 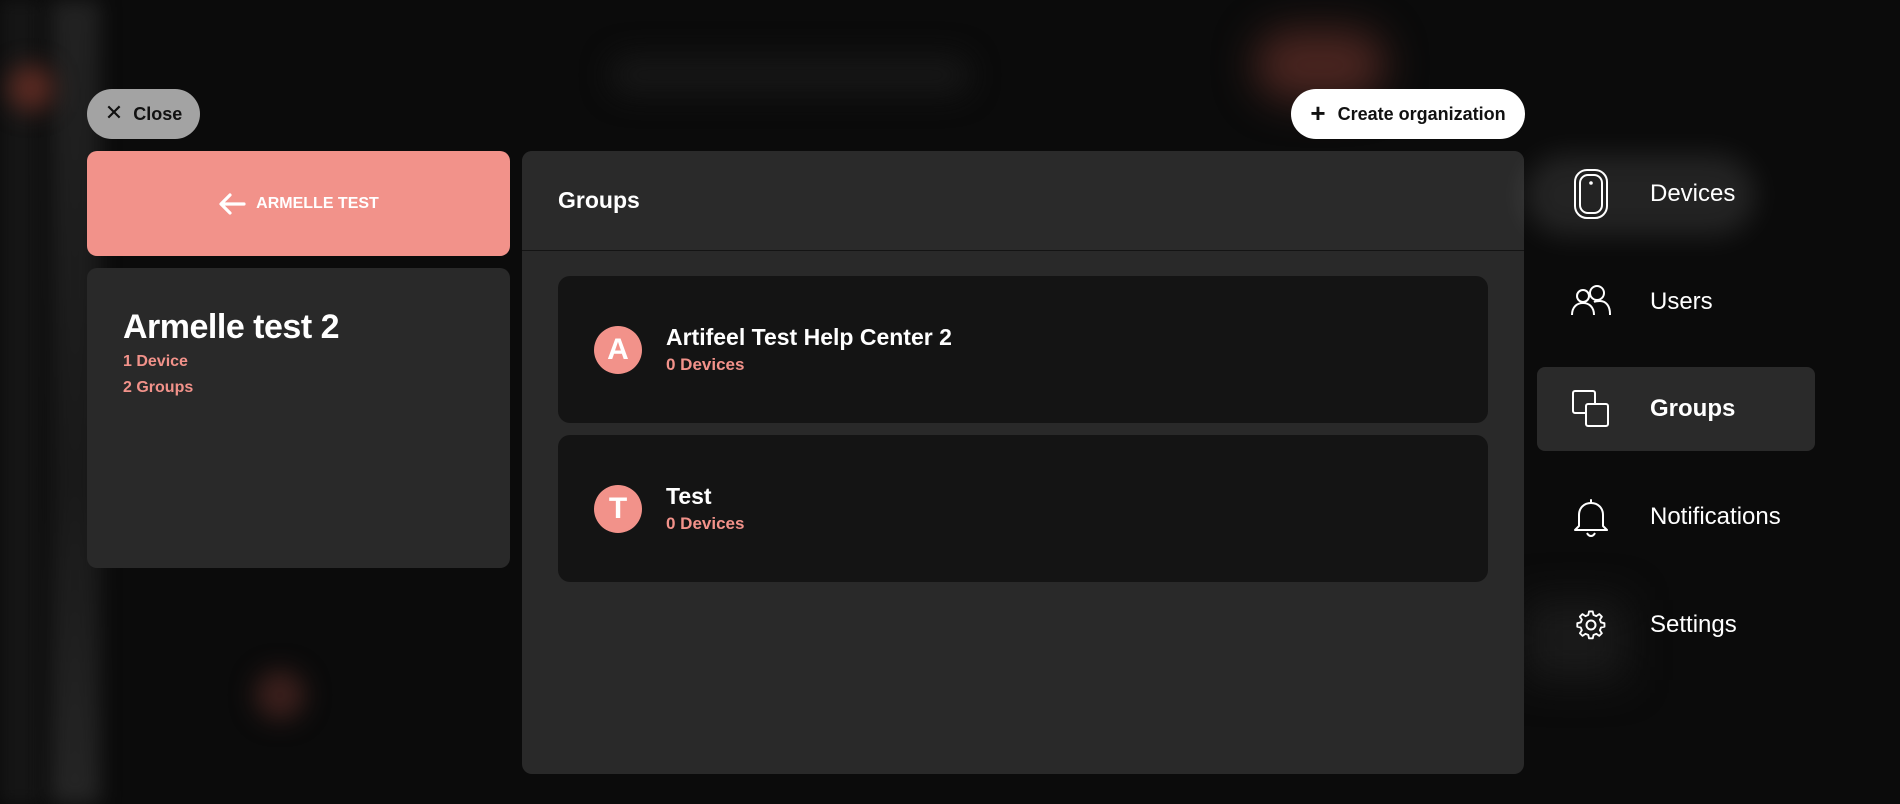 I want to click on arrow-left-icon, so click(x=232, y=203).